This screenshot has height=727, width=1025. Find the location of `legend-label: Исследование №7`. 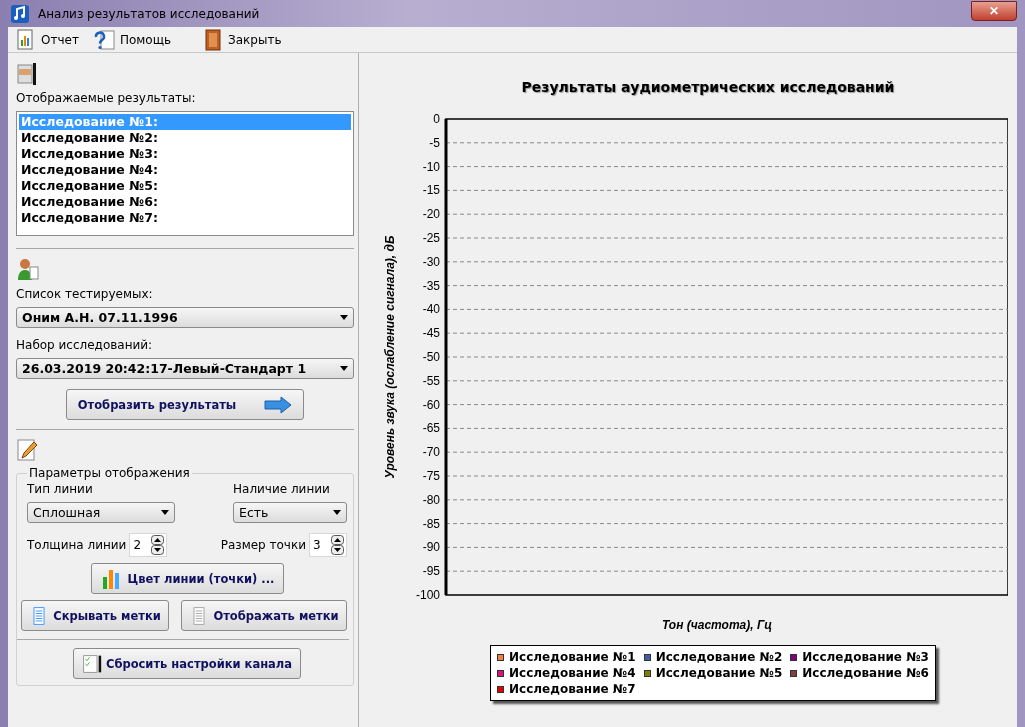

legend-label: Исследование №7 is located at coordinates (572, 689).